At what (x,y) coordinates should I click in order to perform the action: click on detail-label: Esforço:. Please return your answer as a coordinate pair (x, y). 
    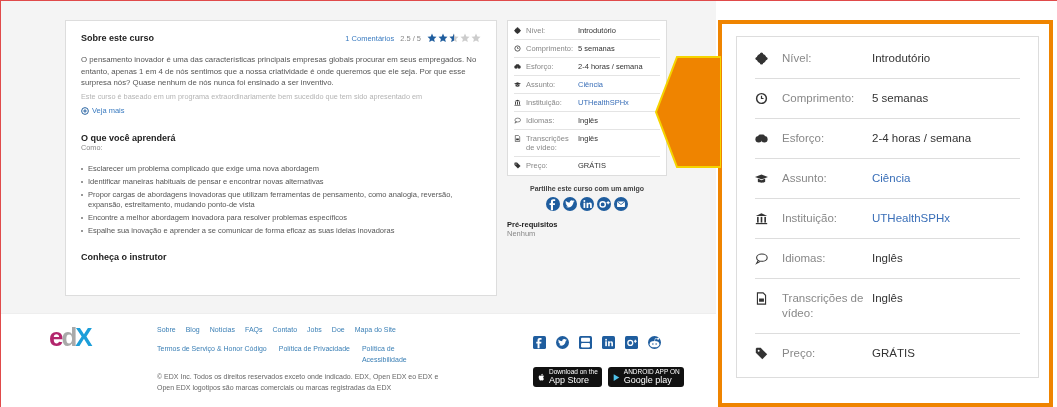
    Looking at the image, I should click on (804, 138).